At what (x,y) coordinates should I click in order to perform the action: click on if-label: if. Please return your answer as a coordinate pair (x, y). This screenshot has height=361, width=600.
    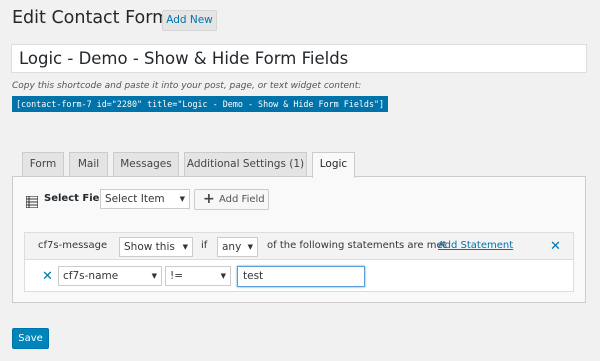
    Looking at the image, I should click on (204, 245).